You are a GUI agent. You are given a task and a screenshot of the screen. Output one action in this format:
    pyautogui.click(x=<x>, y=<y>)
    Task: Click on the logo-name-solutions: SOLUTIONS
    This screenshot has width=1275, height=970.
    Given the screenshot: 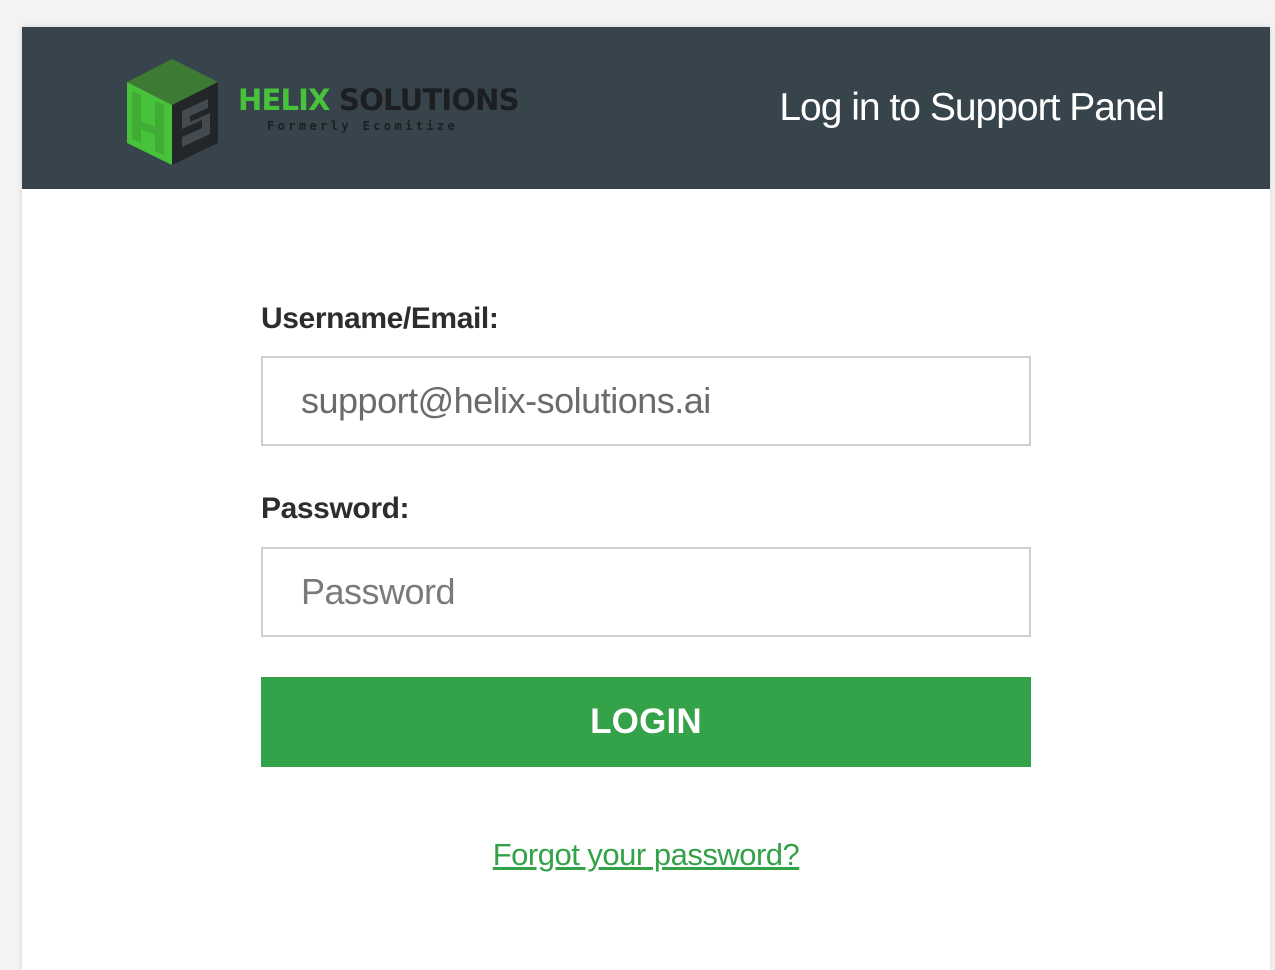 What is the action you would take?
    pyautogui.click(x=424, y=100)
    